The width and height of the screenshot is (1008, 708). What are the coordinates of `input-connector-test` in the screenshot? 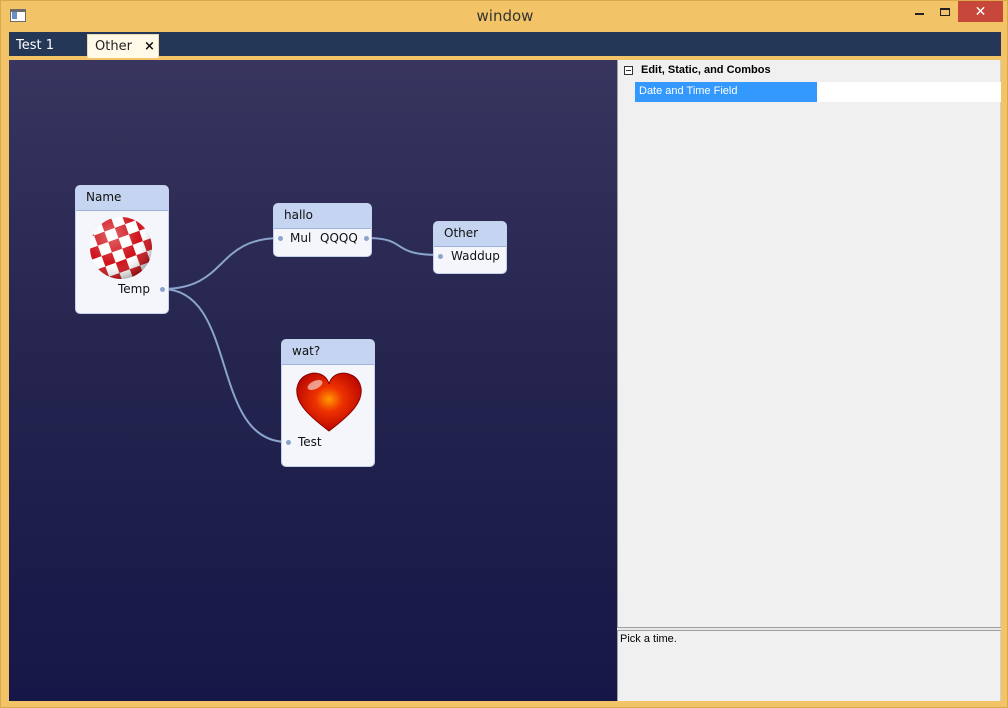 It's located at (288, 442).